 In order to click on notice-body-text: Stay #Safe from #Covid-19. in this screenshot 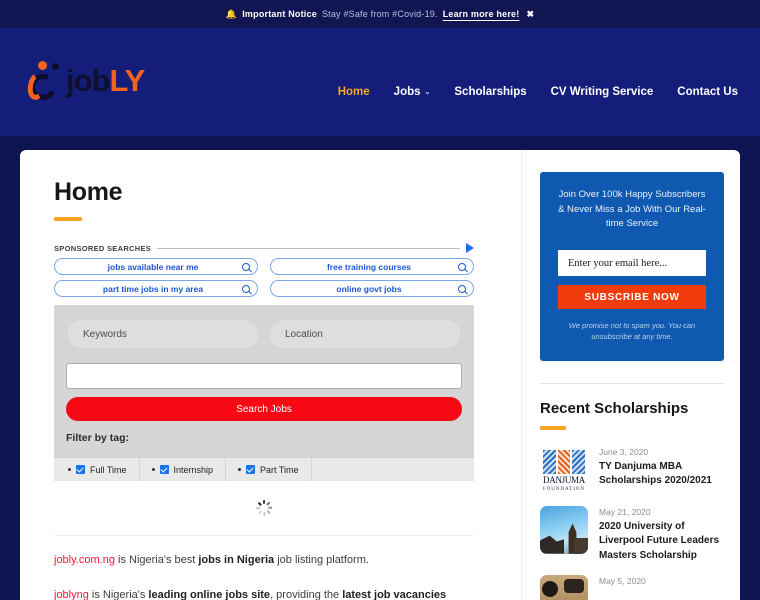, I will do `click(379, 14)`.